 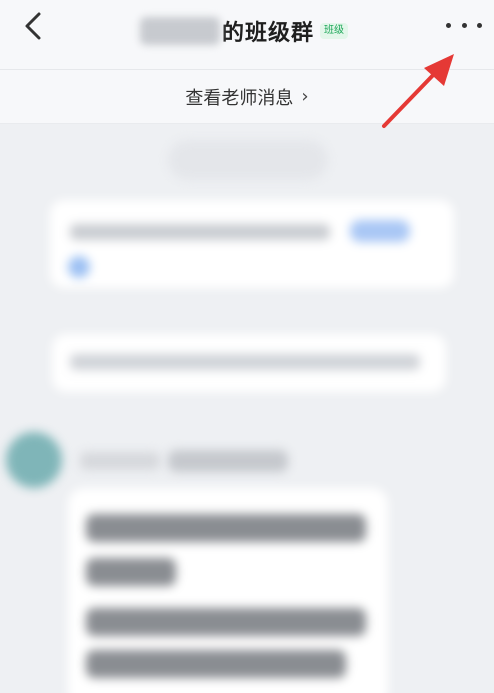 I want to click on more-menu-button, so click(x=464, y=25).